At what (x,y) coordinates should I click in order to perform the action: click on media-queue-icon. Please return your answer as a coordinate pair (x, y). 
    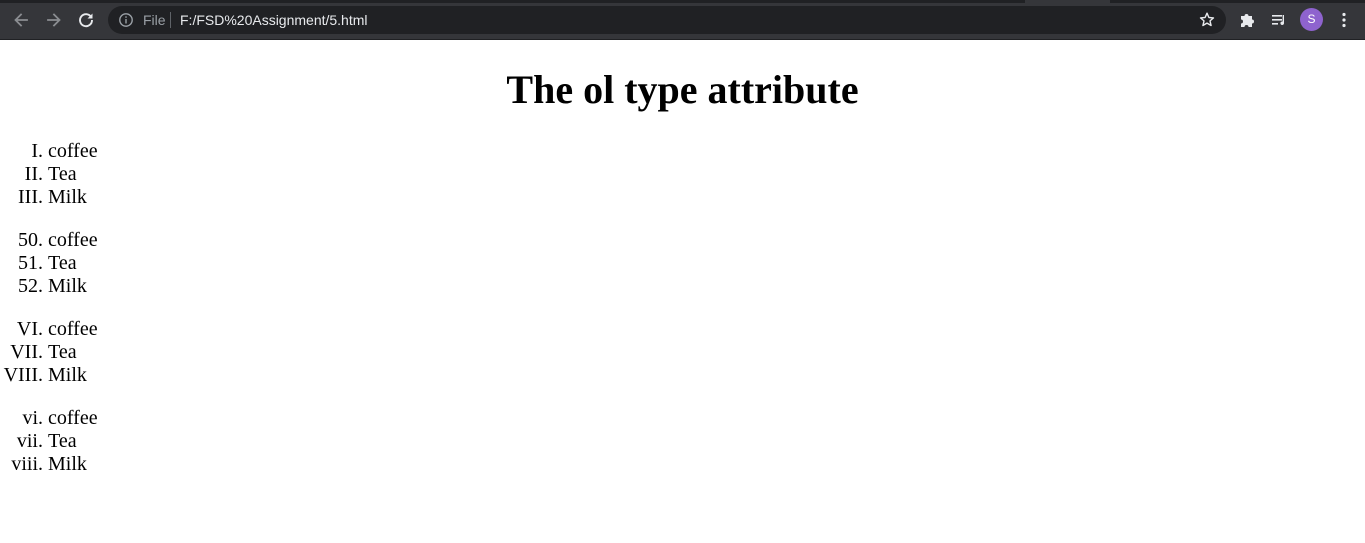
    Looking at the image, I should click on (1278, 20).